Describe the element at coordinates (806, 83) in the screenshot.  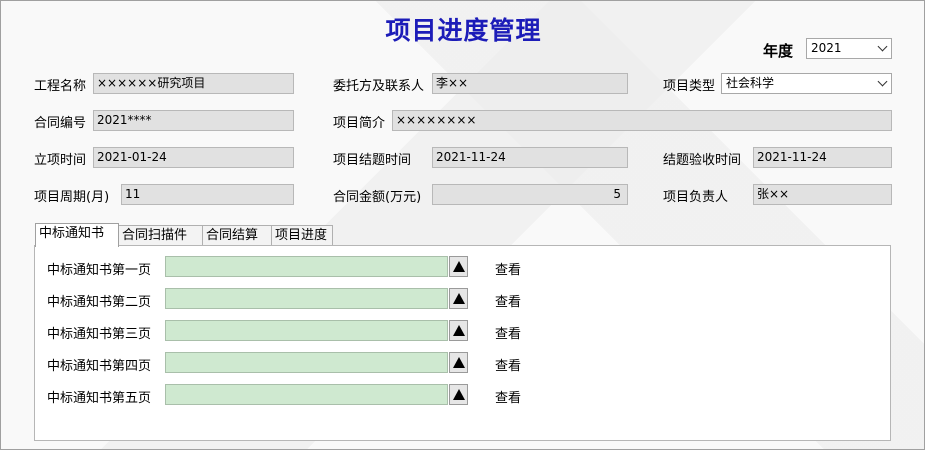
I see `project-type-select: 社会科学` at that location.